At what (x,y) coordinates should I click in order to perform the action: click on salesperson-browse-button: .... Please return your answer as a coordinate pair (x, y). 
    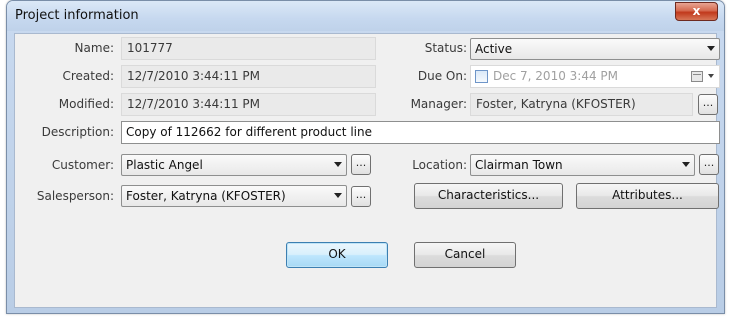
    Looking at the image, I should click on (361, 196).